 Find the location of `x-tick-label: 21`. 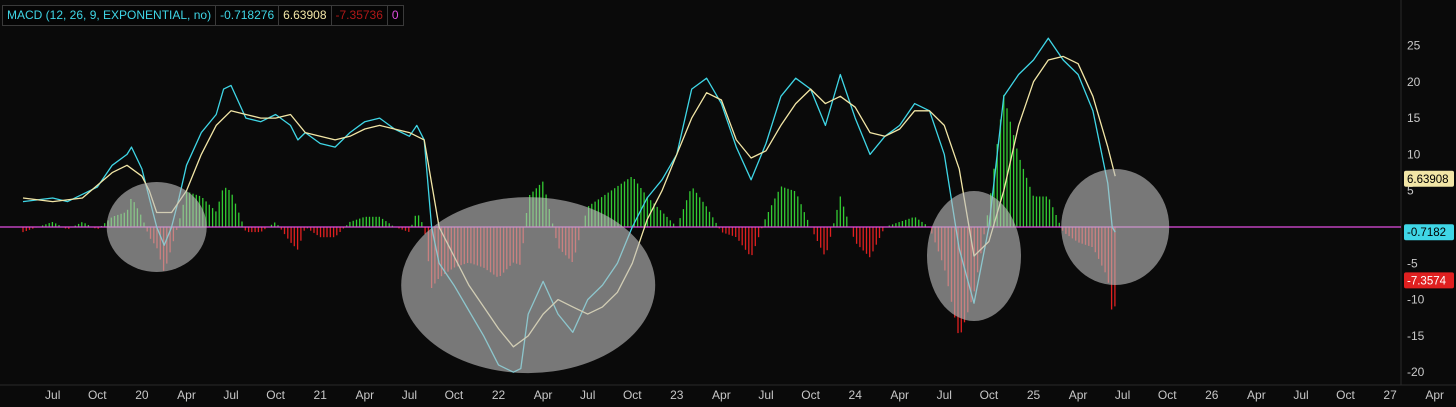

x-tick-label: 21 is located at coordinates (321, 395).